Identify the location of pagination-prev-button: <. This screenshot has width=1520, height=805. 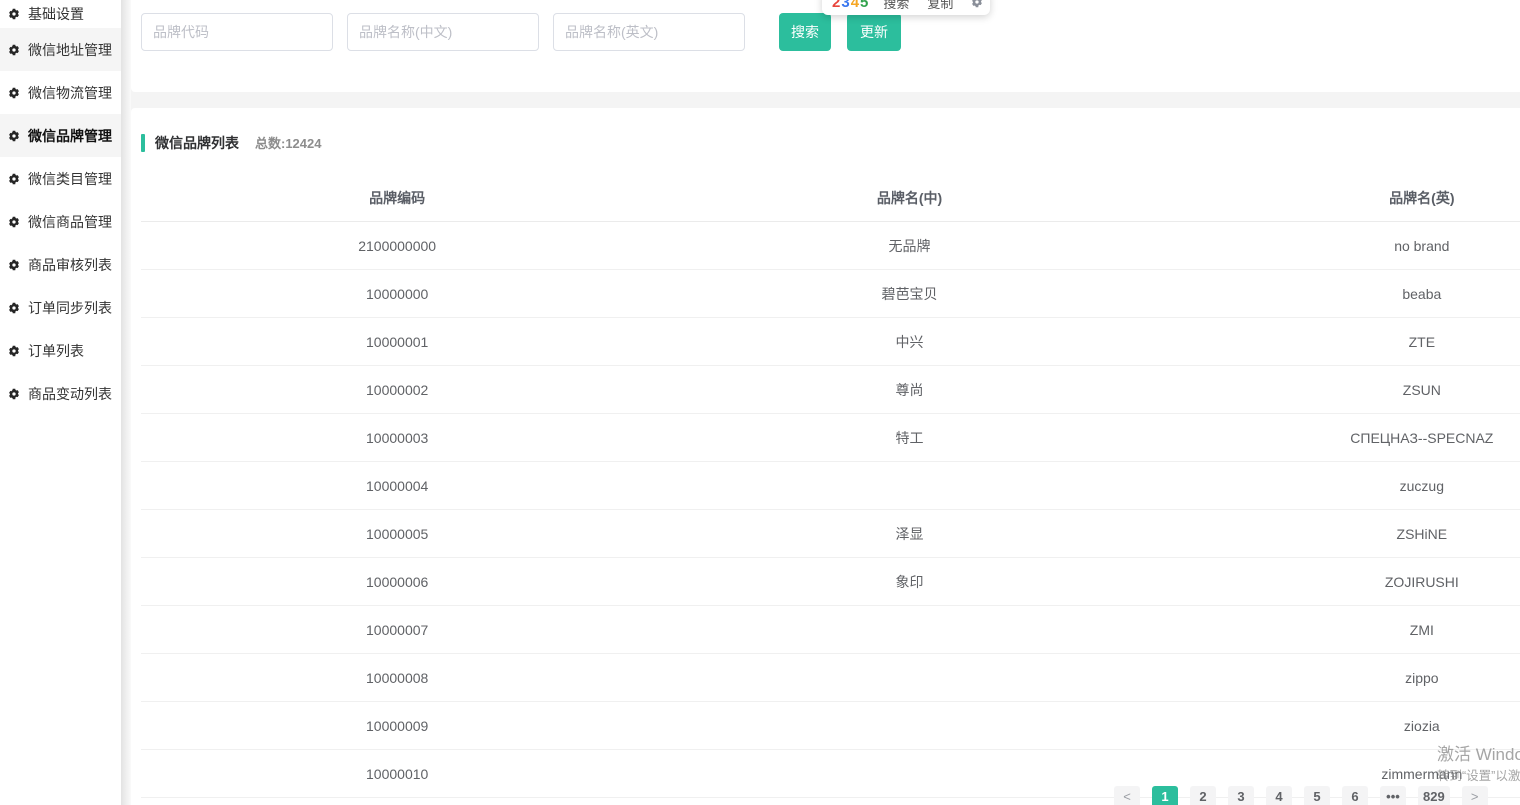
(1127, 795).